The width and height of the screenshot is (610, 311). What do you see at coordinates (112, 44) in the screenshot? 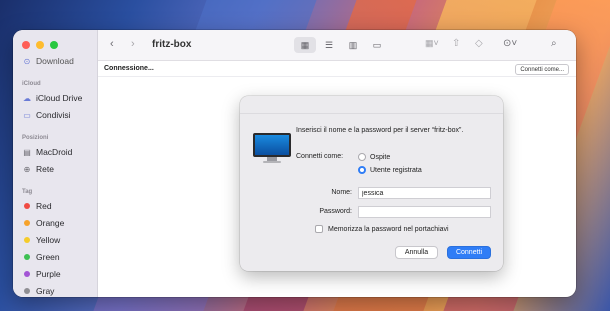
I see `back-button: ‹` at bounding box center [112, 44].